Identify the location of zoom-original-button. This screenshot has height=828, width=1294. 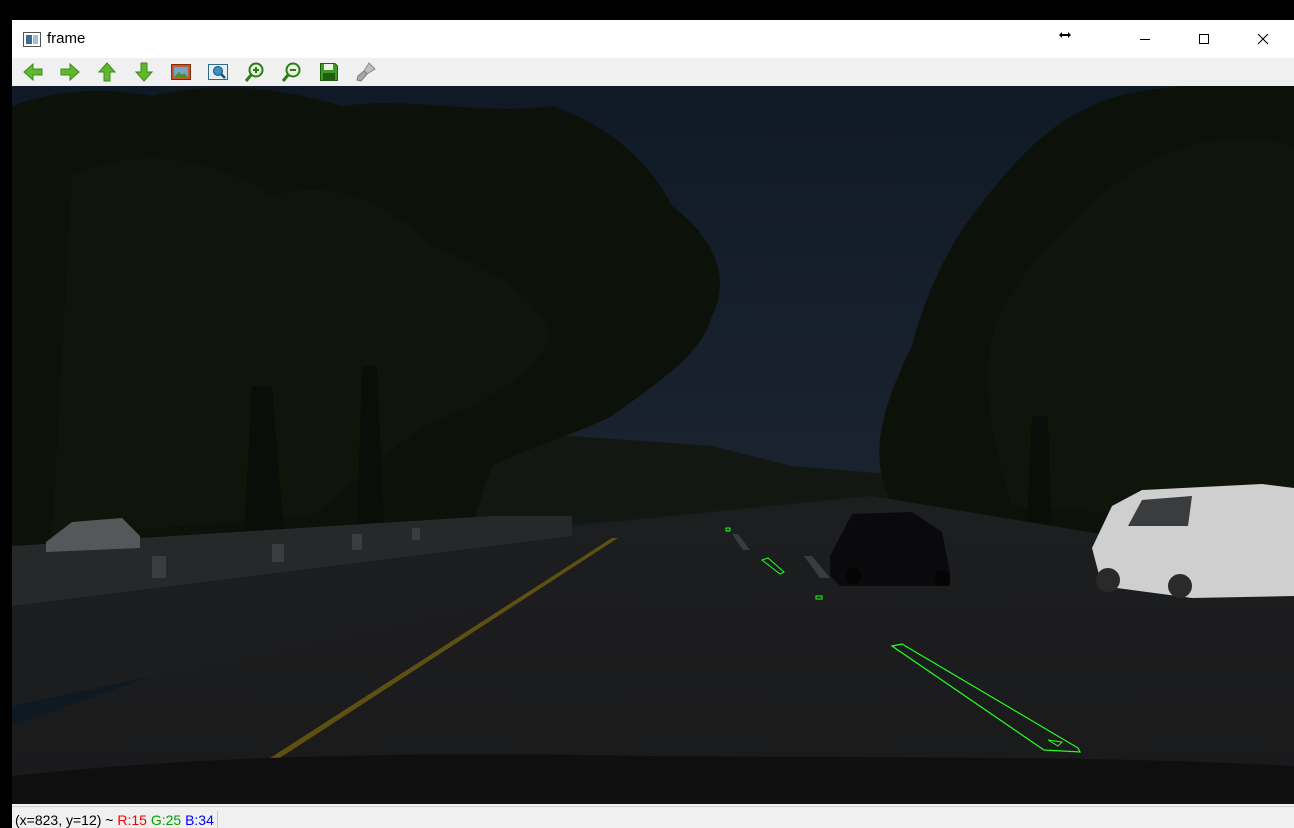
(218, 72).